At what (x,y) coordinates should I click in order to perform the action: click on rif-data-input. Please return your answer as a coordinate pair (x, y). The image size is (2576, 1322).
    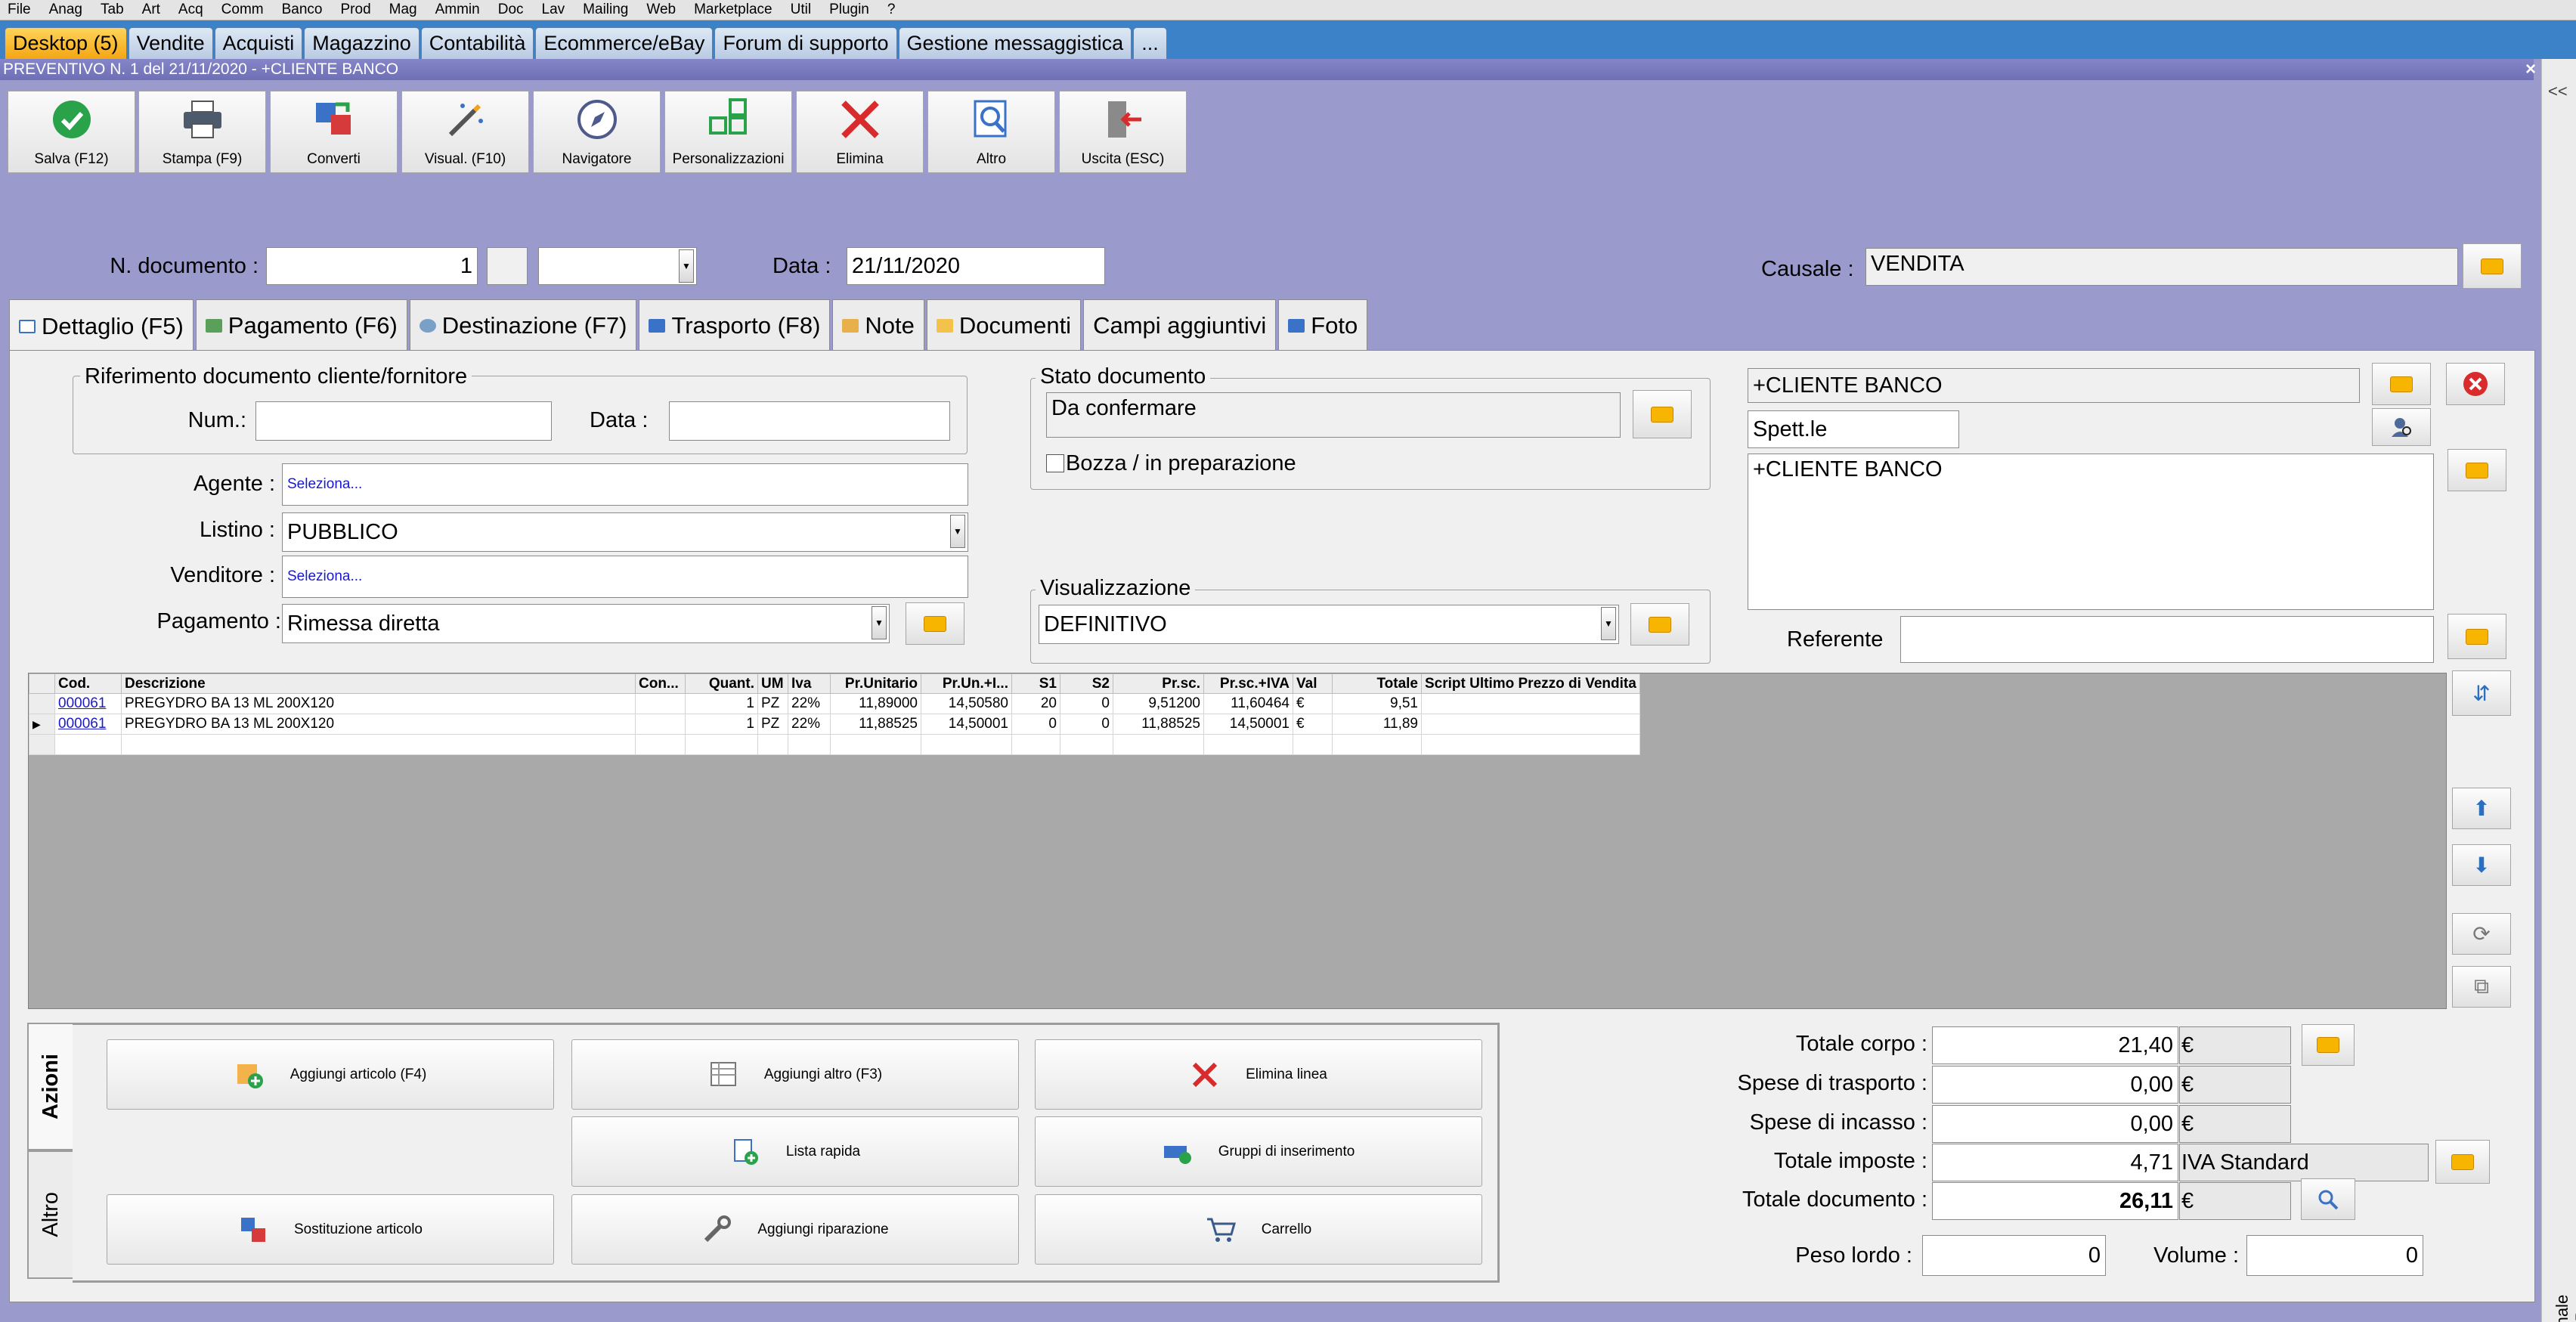
    Looking at the image, I should click on (809, 421).